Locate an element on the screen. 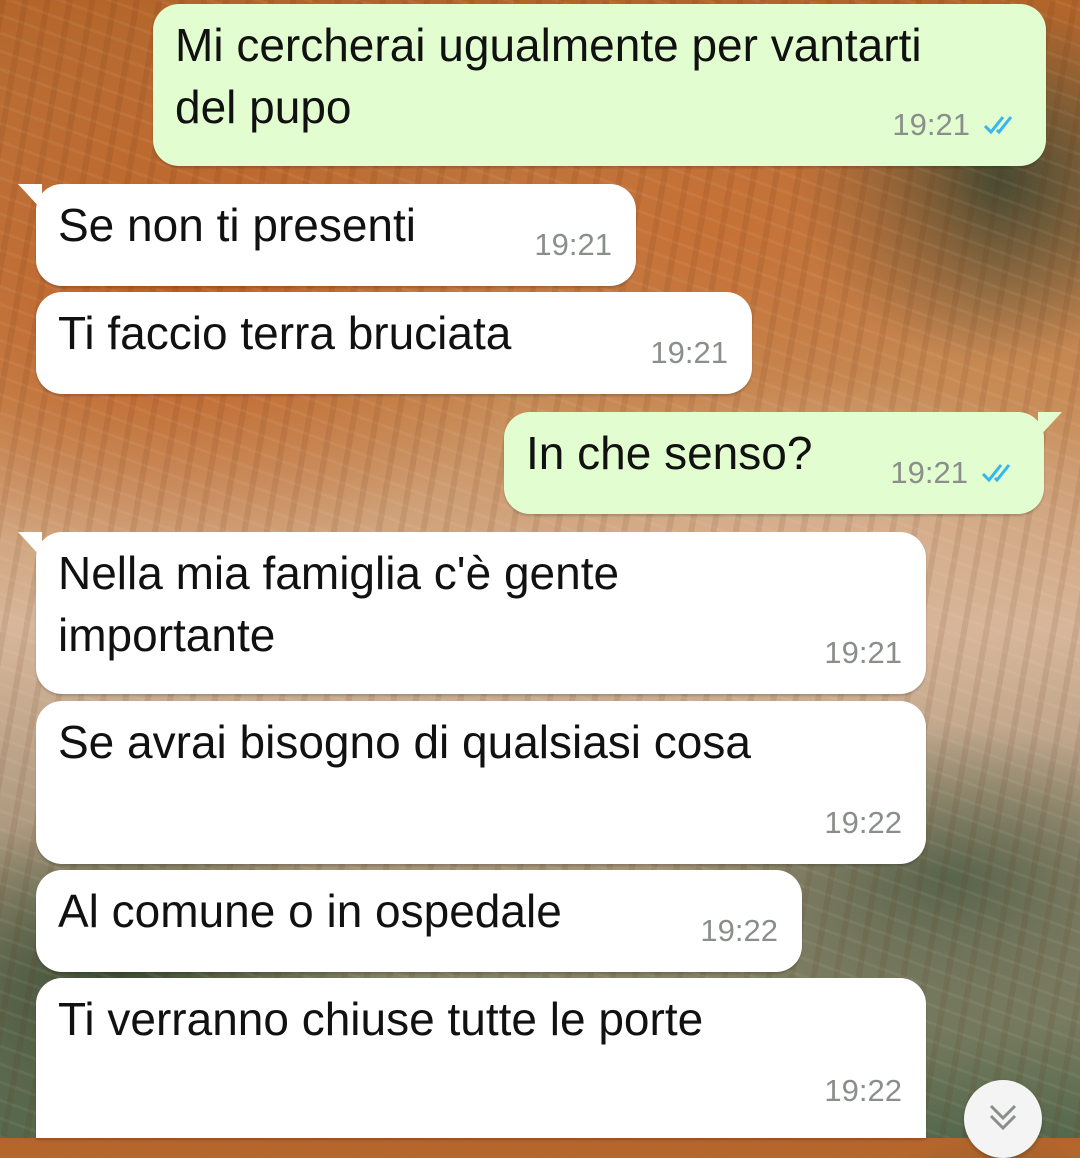  chevron-double-down-icon is located at coordinates (1003, 1117).